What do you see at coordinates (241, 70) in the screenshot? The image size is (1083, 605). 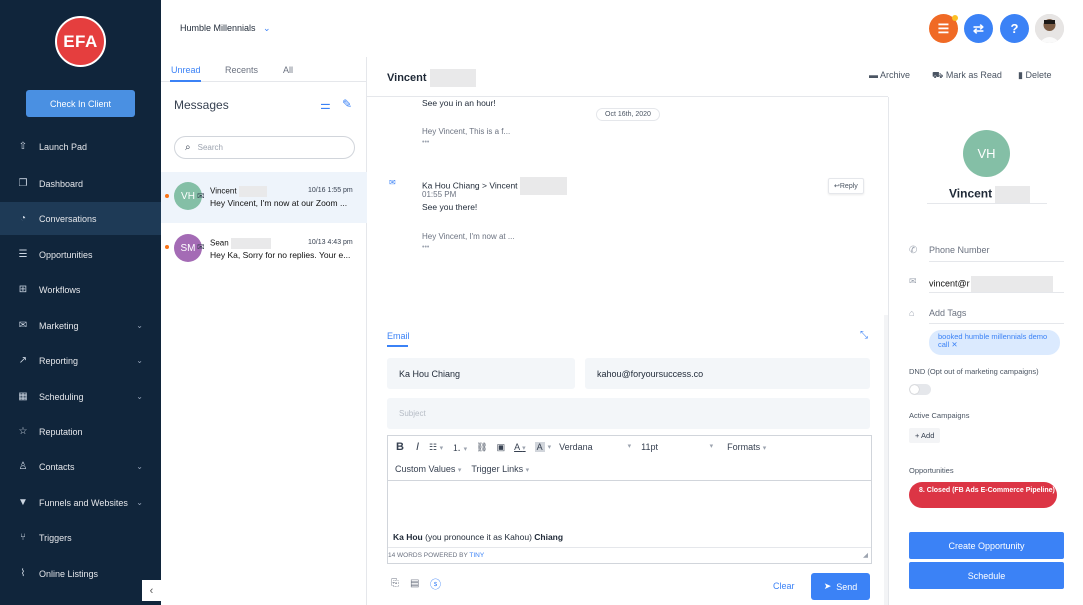 I see `tab-recents: Recents` at bounding box center [241, 70].